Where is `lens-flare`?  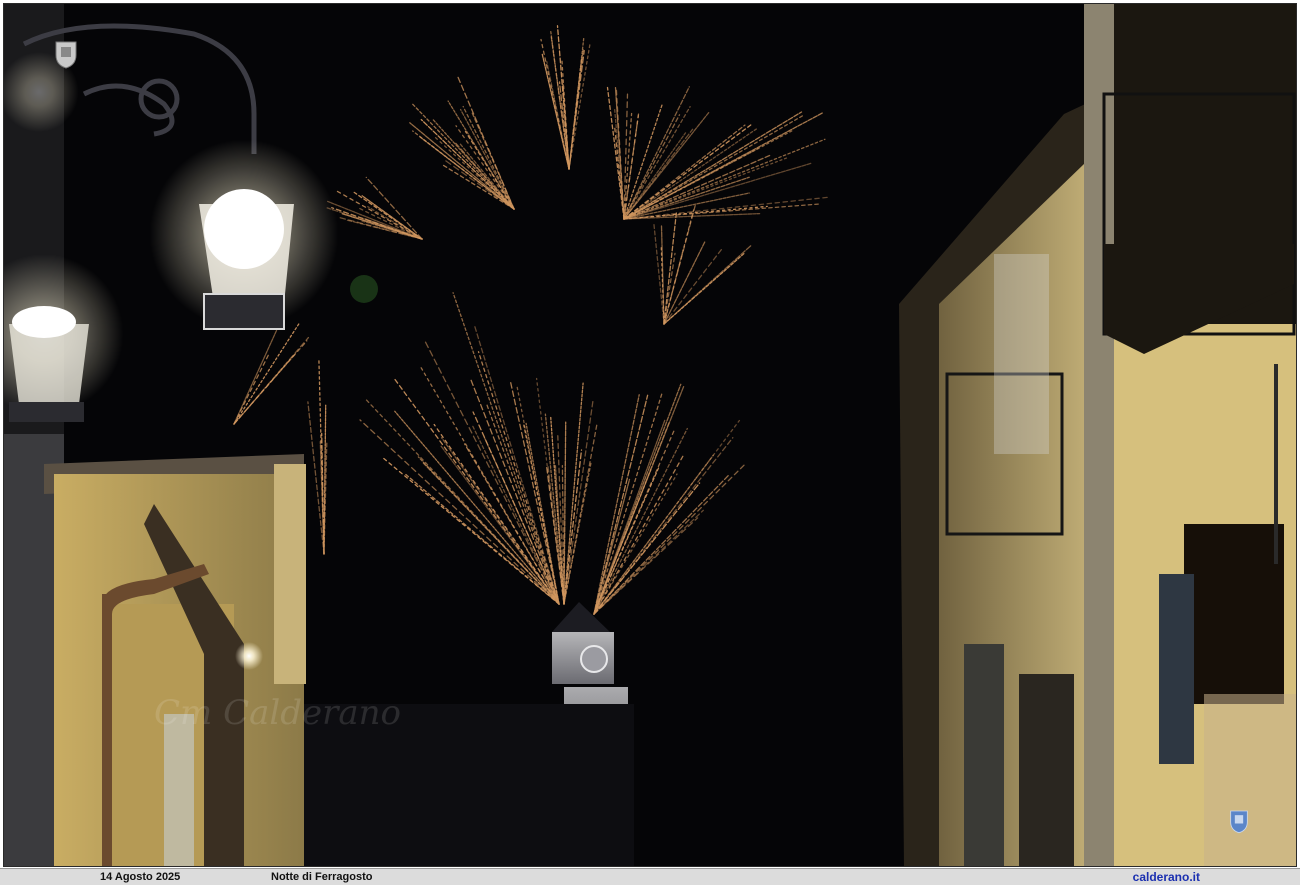 lens-flare is located at coordinates (364, 289).